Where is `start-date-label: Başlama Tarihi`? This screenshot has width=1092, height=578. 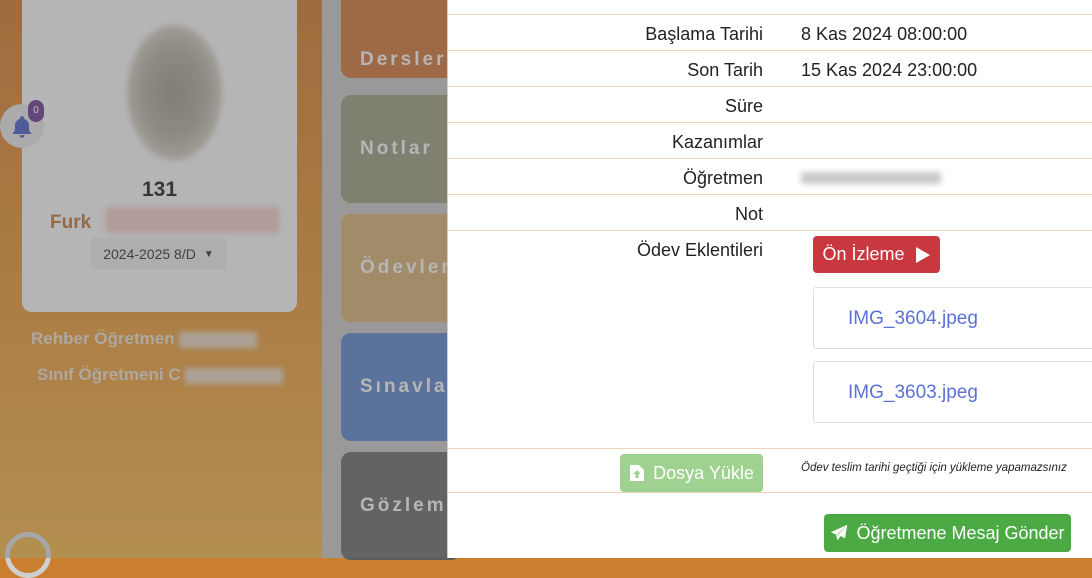
start-date-label: Başlama Tarihi is located at coordinates (704, 34).